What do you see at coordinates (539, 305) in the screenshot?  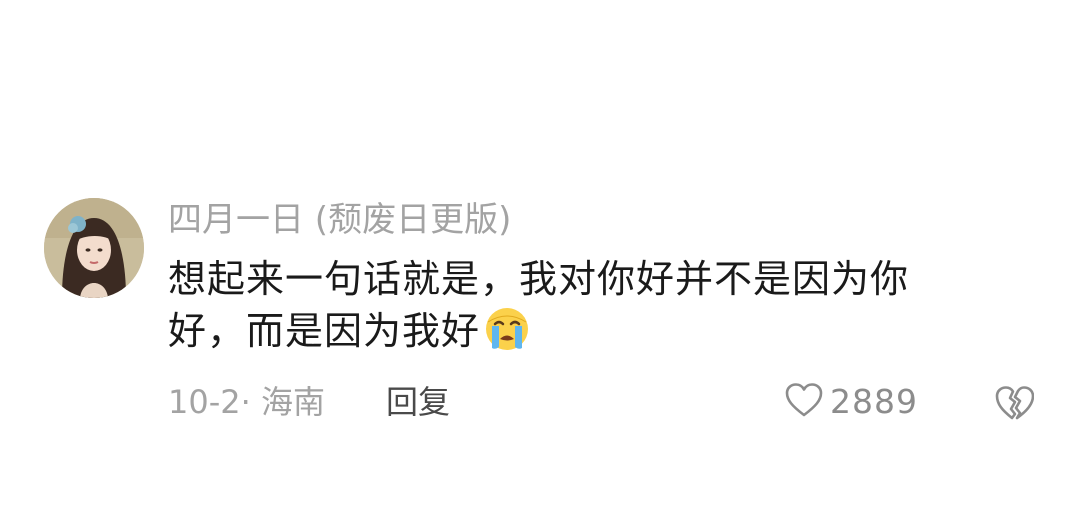 I see `comment-text-body: 想起来一句话就是，我对你好并不是因为你好，而是因为我好` at bounding box center [539, 305].